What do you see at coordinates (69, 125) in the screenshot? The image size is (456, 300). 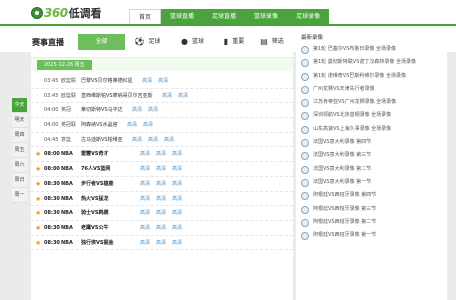 I see `match-league: 英冠联` at bounding box center [69, 125].